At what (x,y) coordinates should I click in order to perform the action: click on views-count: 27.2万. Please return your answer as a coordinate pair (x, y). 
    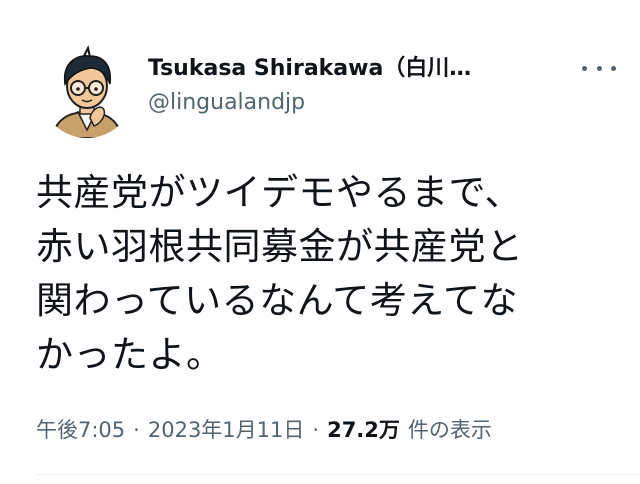
    Looking at the image, I should click on (363, 430).